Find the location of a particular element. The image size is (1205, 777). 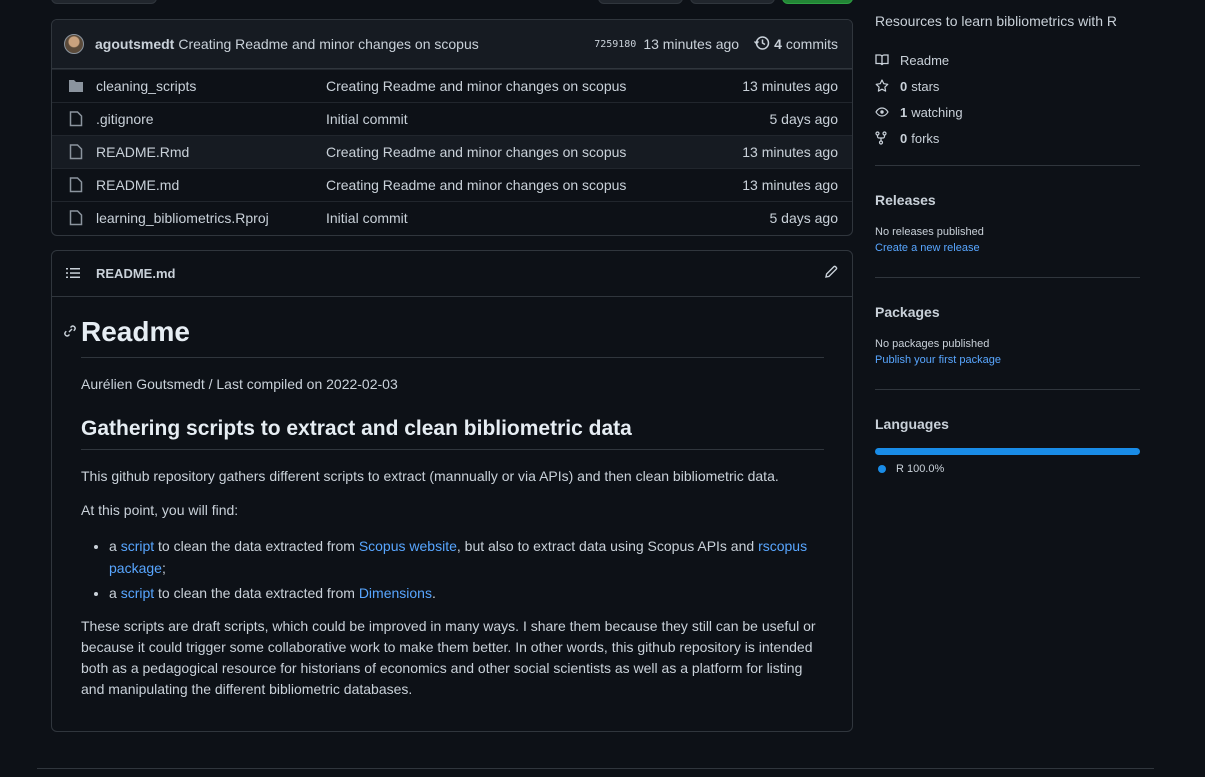

packages-empty-text: No packages published is located at coordinates (932, 344).